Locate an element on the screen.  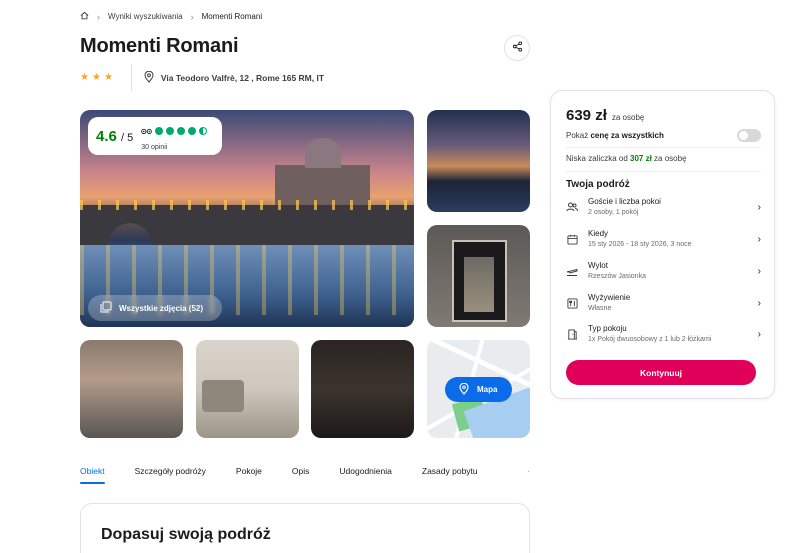
rating-badge: 4.6 / 5 30 opinii is located at coordinates (155, 136).